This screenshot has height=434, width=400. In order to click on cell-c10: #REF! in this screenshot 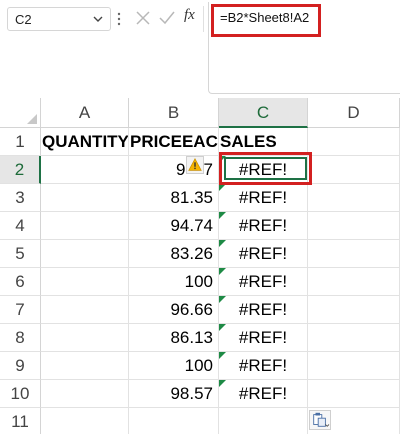, I will do `click(263, 394)`.